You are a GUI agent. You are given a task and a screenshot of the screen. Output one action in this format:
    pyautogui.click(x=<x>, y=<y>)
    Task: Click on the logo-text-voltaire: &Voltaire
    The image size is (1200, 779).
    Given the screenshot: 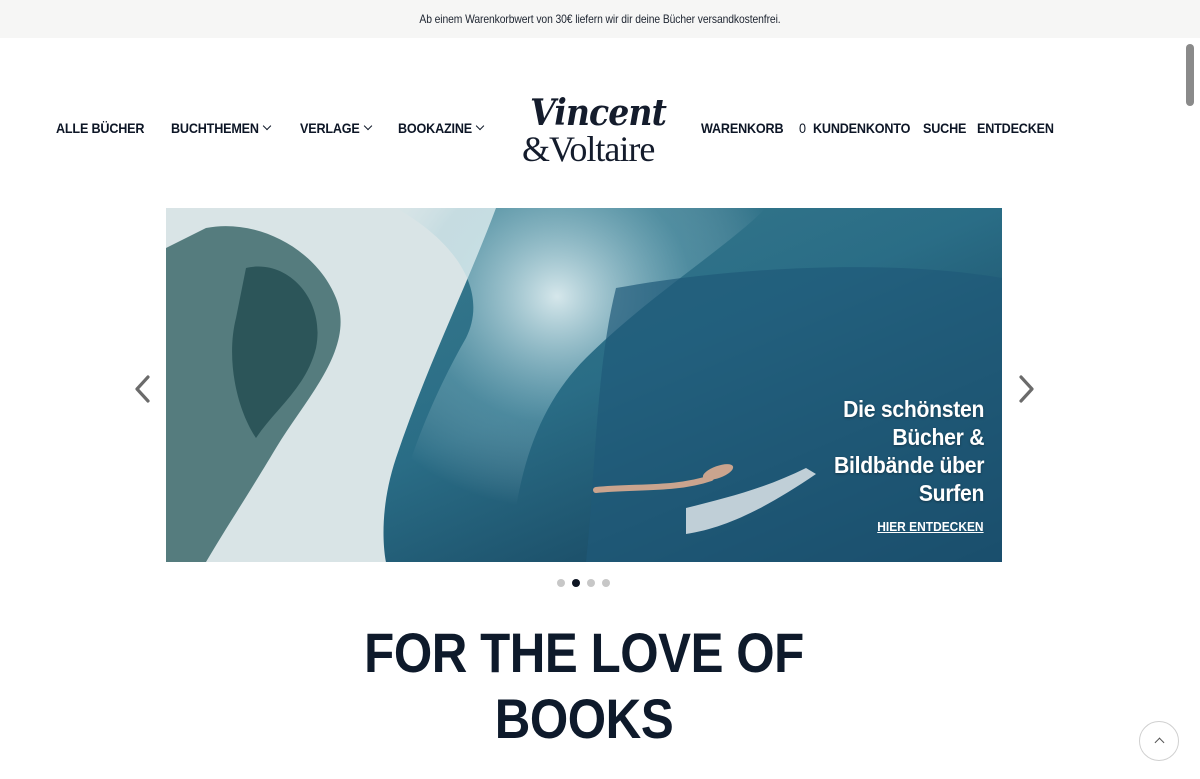 What is the action you would take?
    pyautogui.click(x=588, y=149)
    